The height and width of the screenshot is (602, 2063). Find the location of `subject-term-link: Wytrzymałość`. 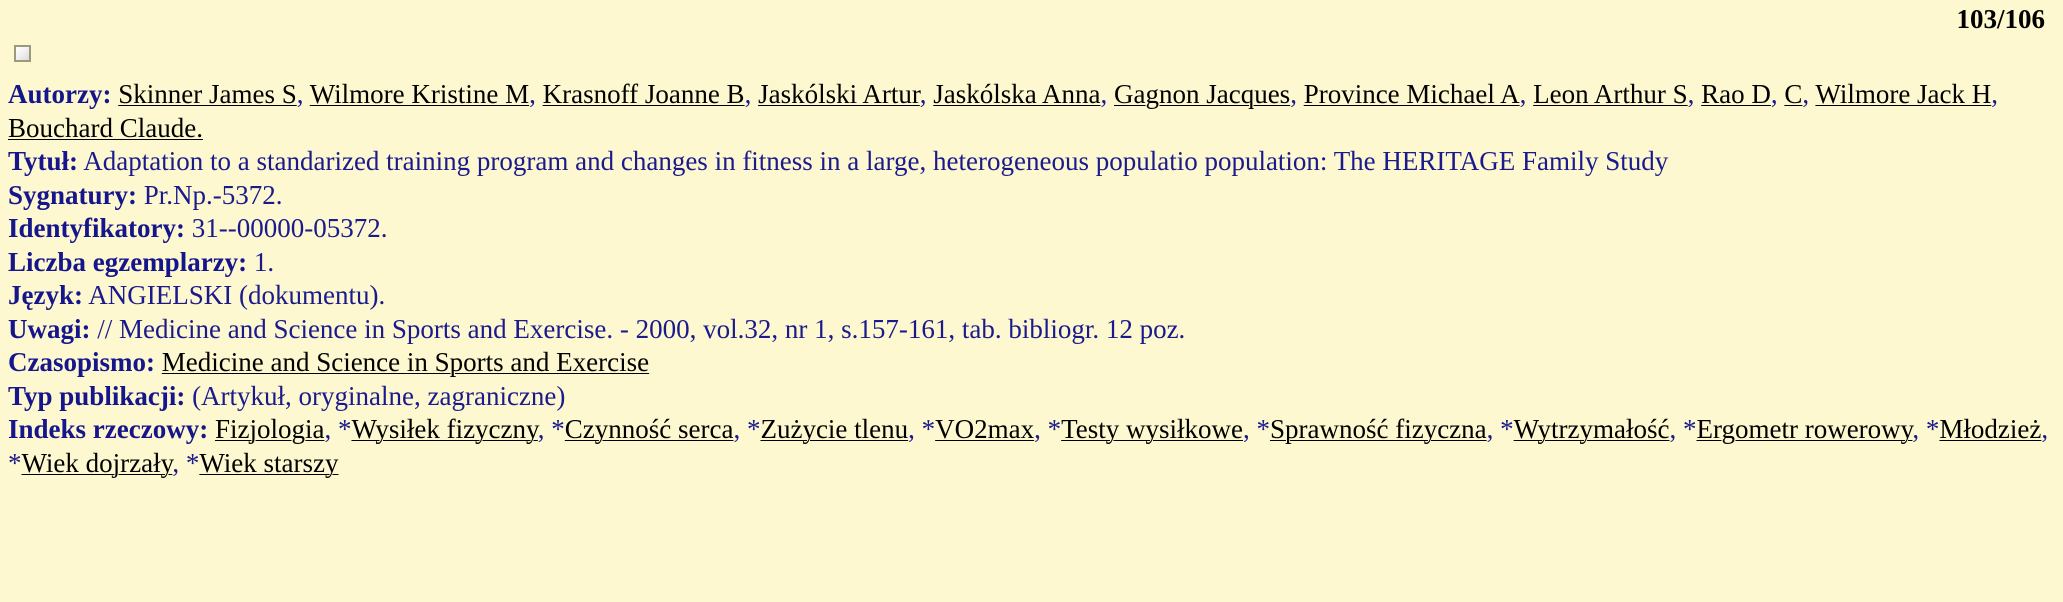

subject-term-link: Wytrzymałość is located at coordinates (1592, 429).